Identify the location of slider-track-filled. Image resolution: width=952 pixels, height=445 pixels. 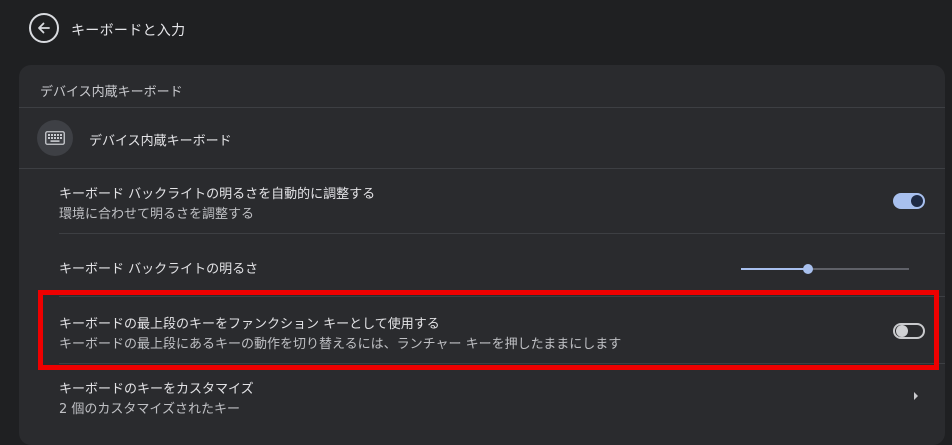
(774, 269).